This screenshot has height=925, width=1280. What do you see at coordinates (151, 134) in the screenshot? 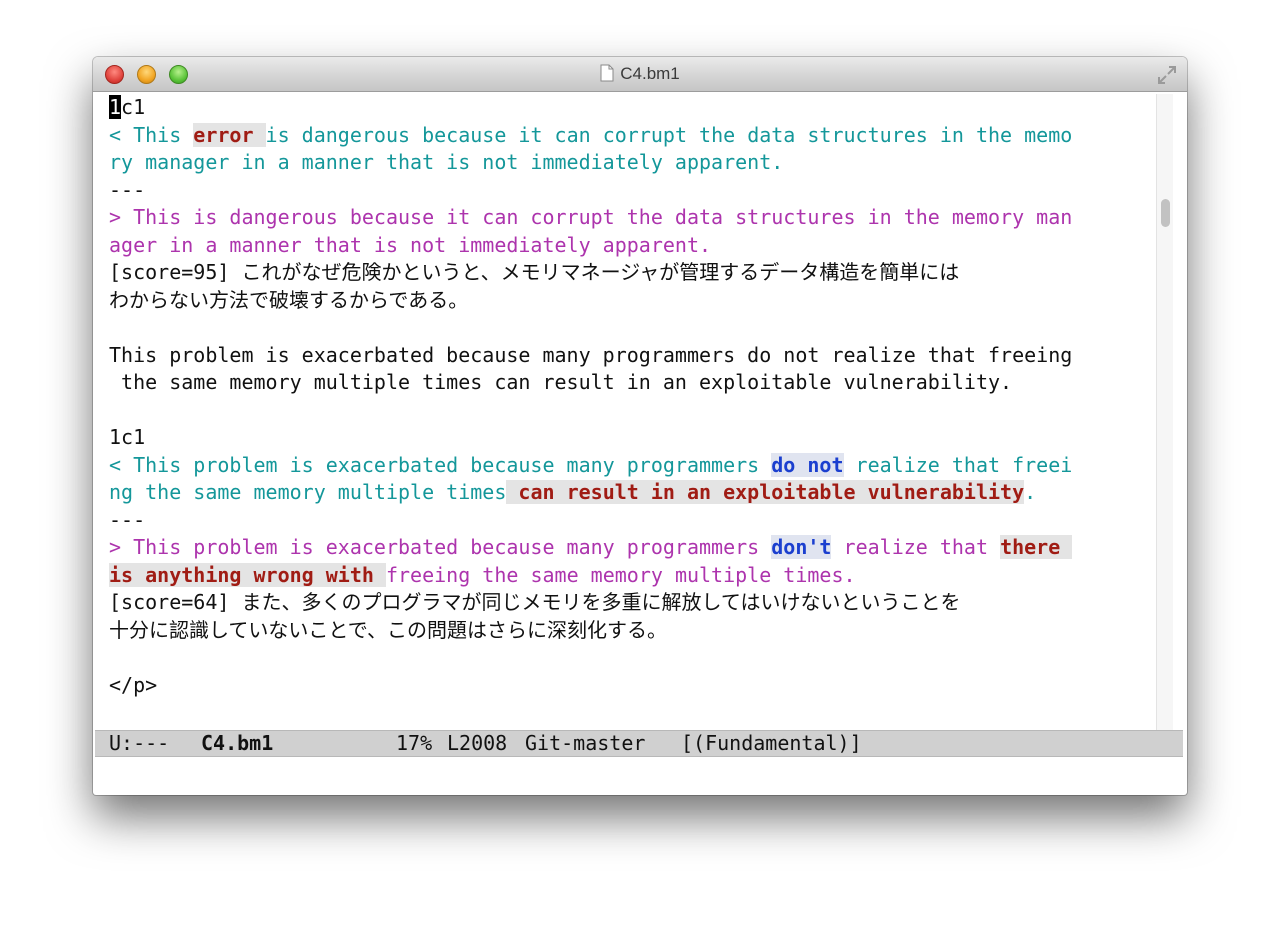
I see `text-segment: < This` at bounding box center [151, 134].